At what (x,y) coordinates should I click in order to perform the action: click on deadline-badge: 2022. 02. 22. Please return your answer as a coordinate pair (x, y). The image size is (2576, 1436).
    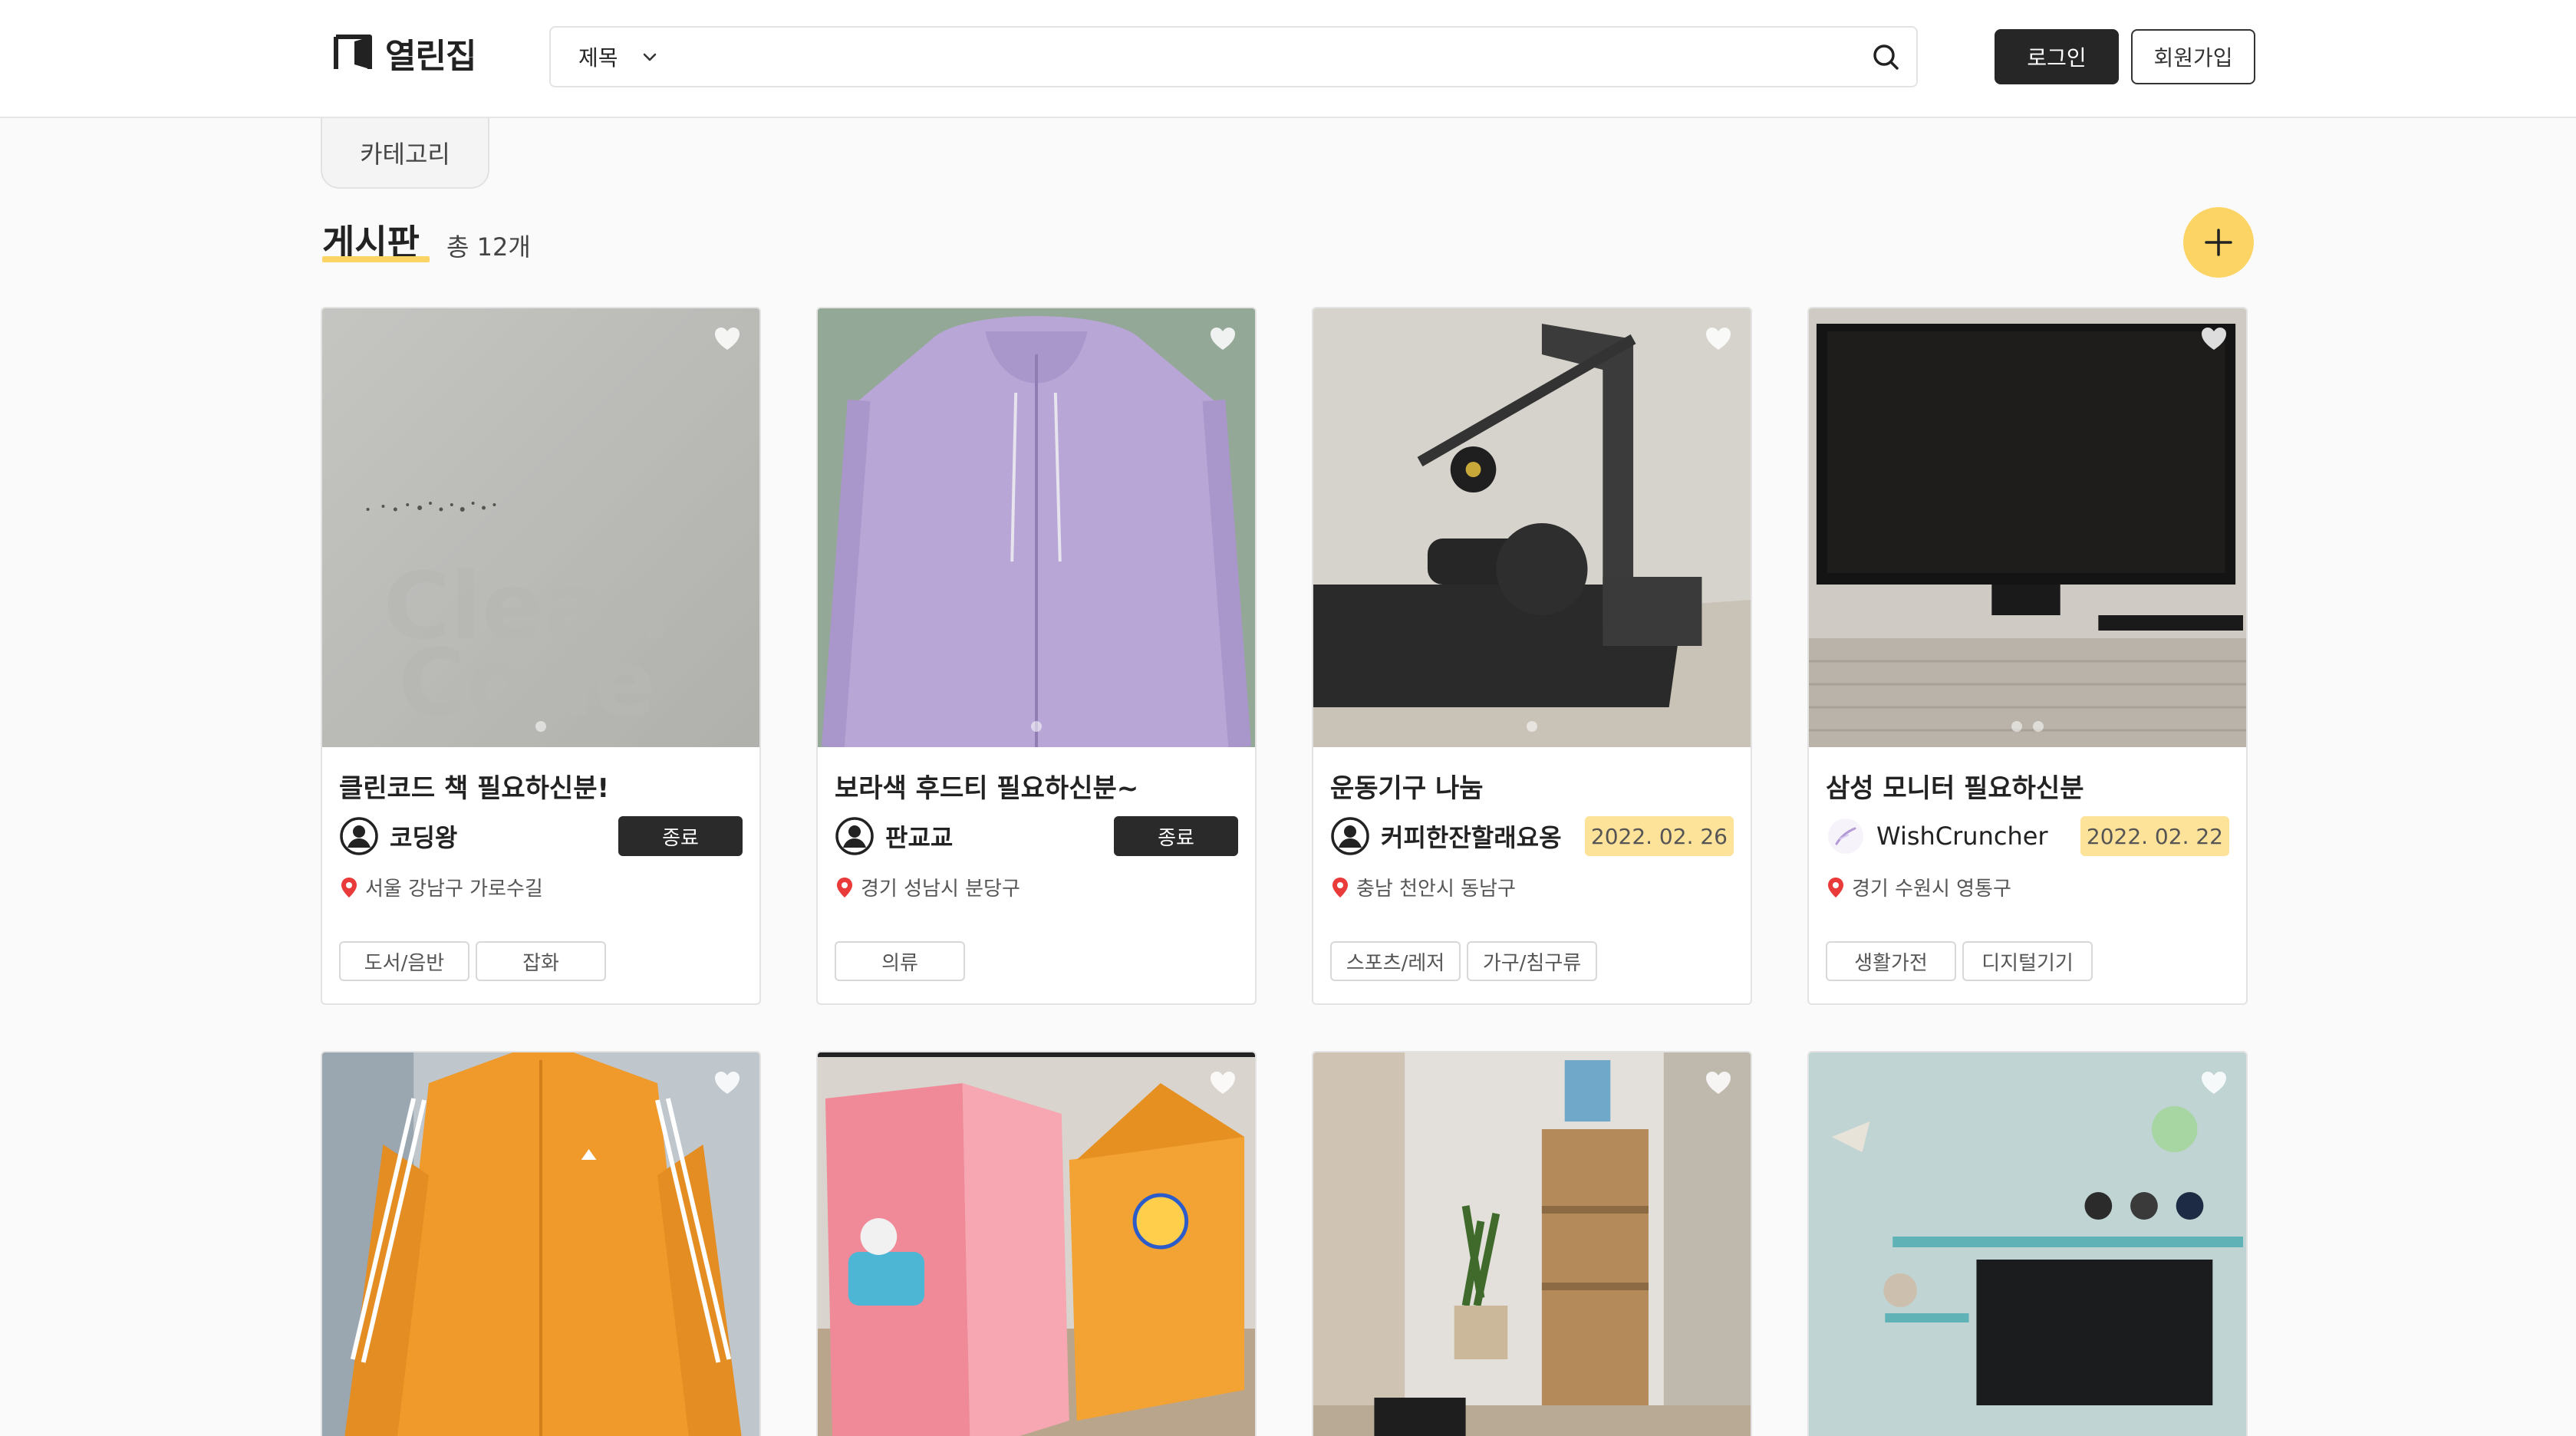
    Looking at the image, I should click on (2154, 836).